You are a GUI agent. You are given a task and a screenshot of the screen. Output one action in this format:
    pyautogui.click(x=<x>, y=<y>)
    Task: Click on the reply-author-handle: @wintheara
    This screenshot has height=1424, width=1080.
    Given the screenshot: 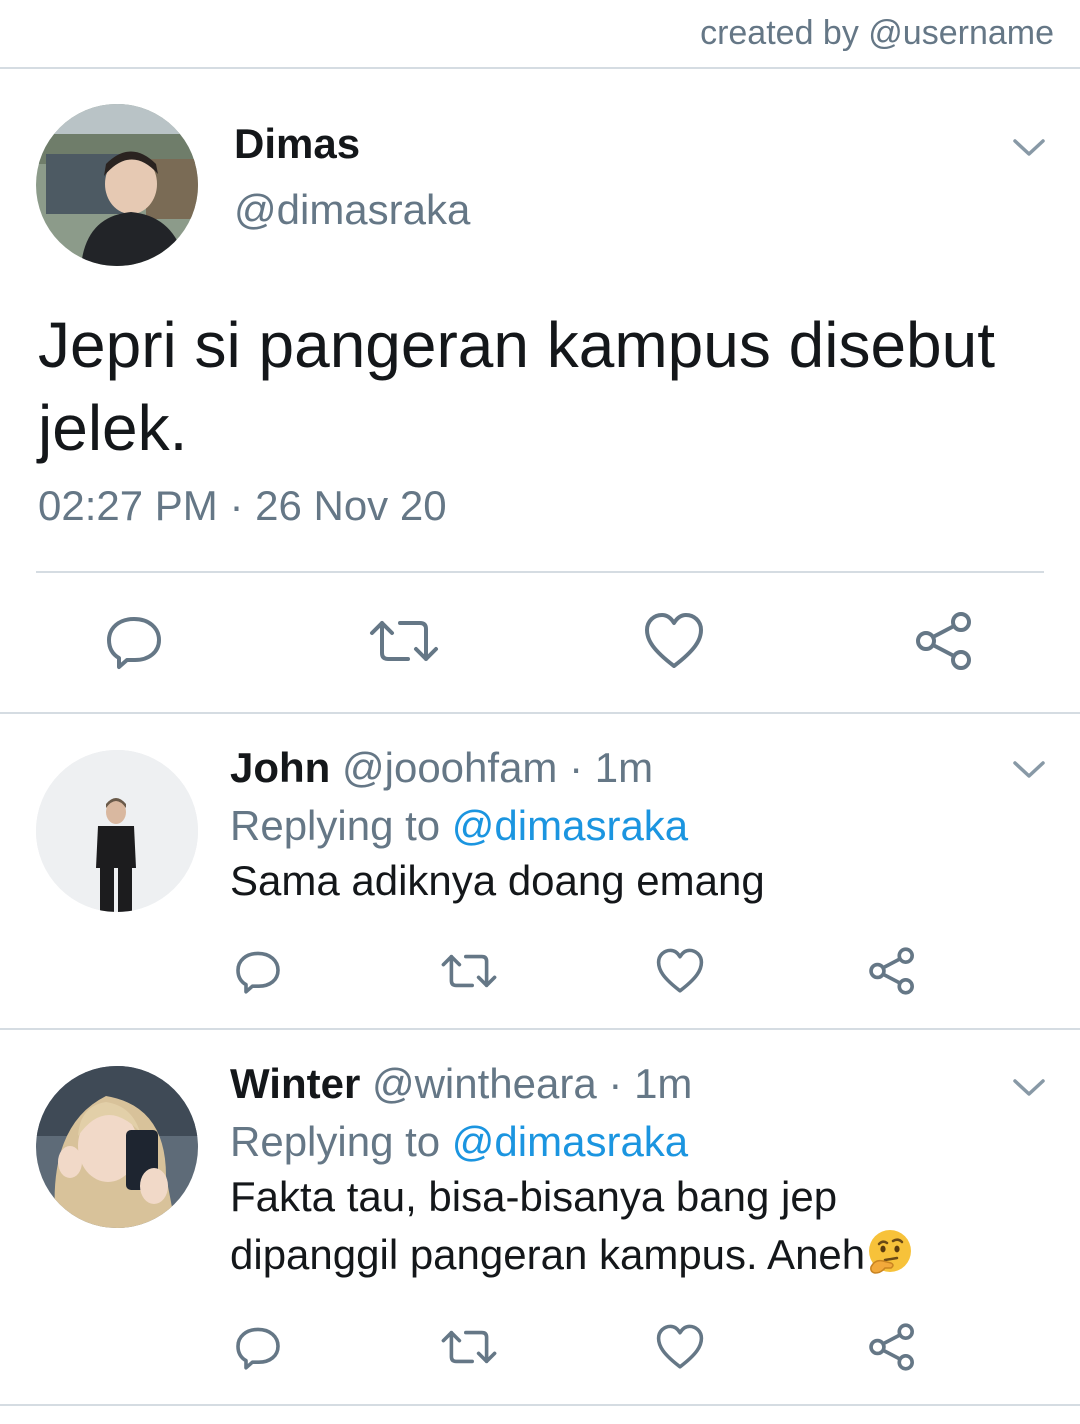 What is the action you would take?
    pyautogui.click(x=484, y=1083)
    